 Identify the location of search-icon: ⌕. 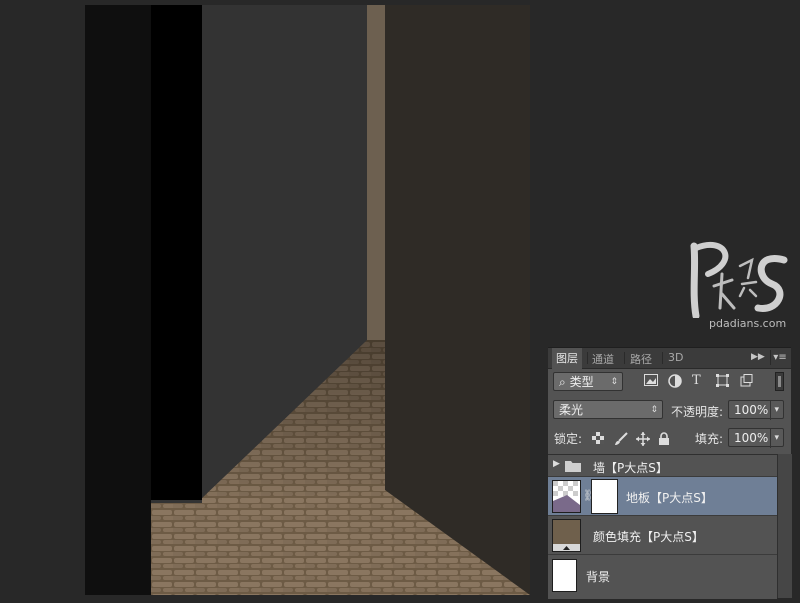
(562, 382).